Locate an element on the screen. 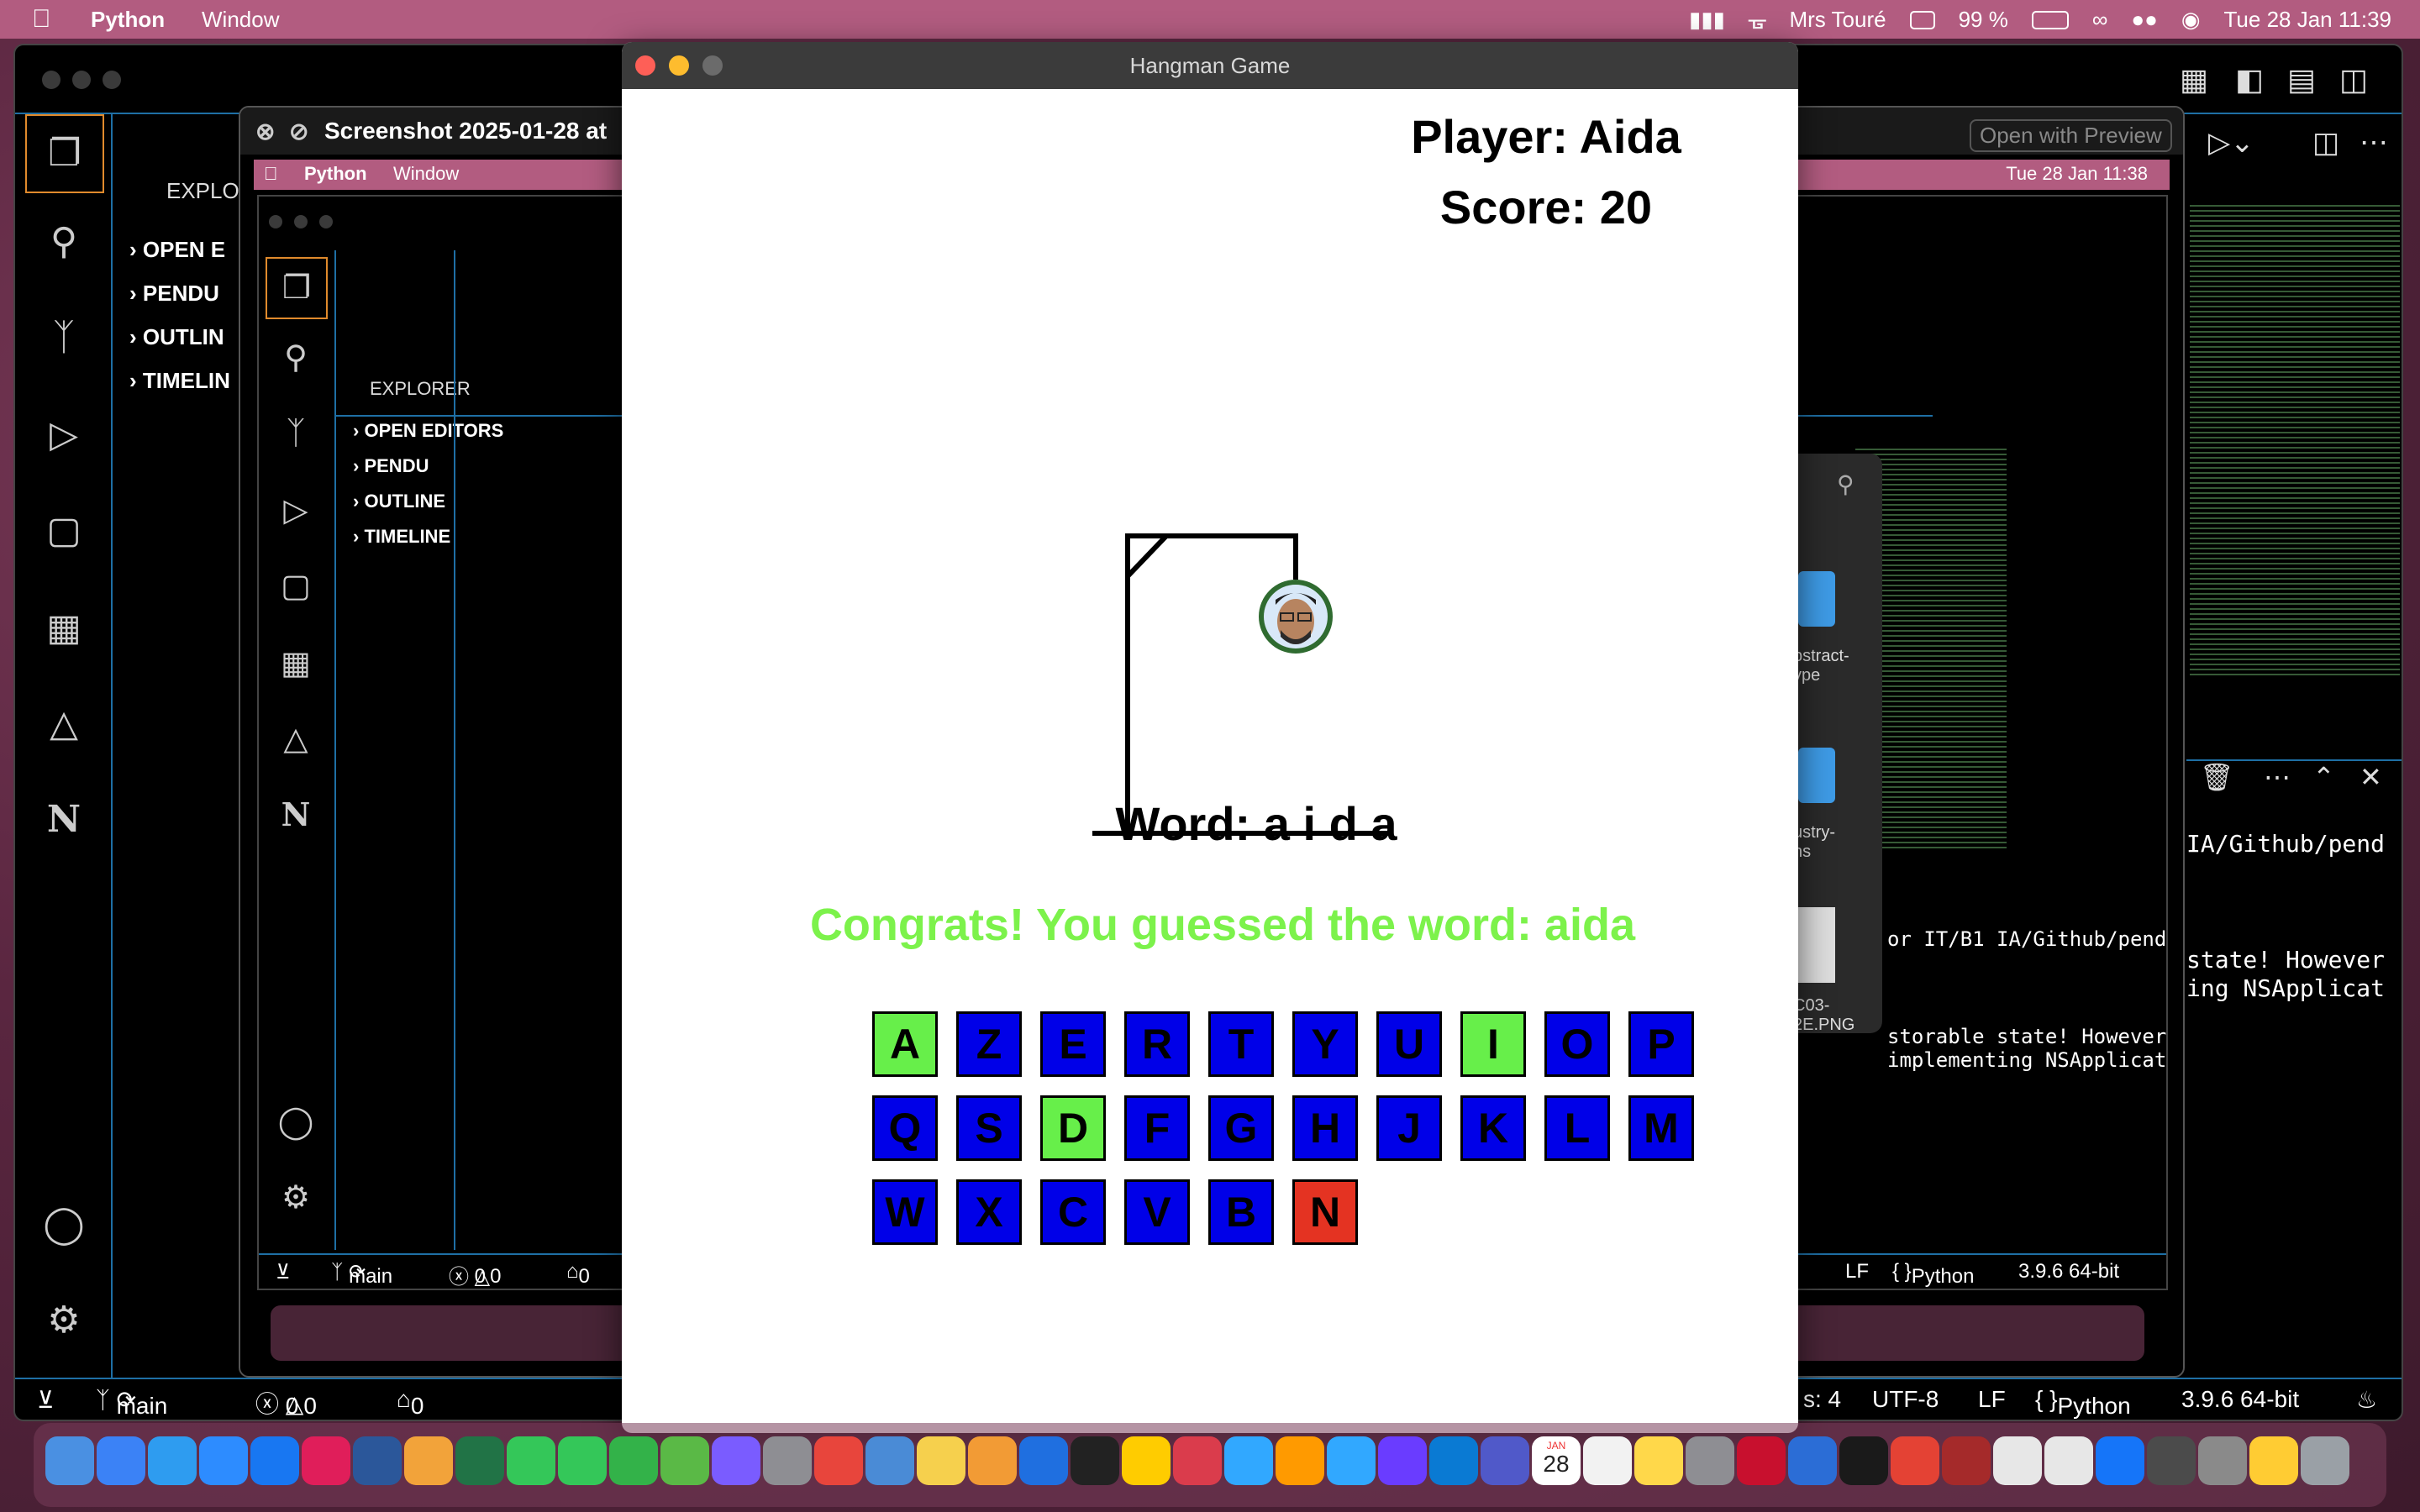  section-timeline: › TIMELIN is located at coordinates (180, 381).